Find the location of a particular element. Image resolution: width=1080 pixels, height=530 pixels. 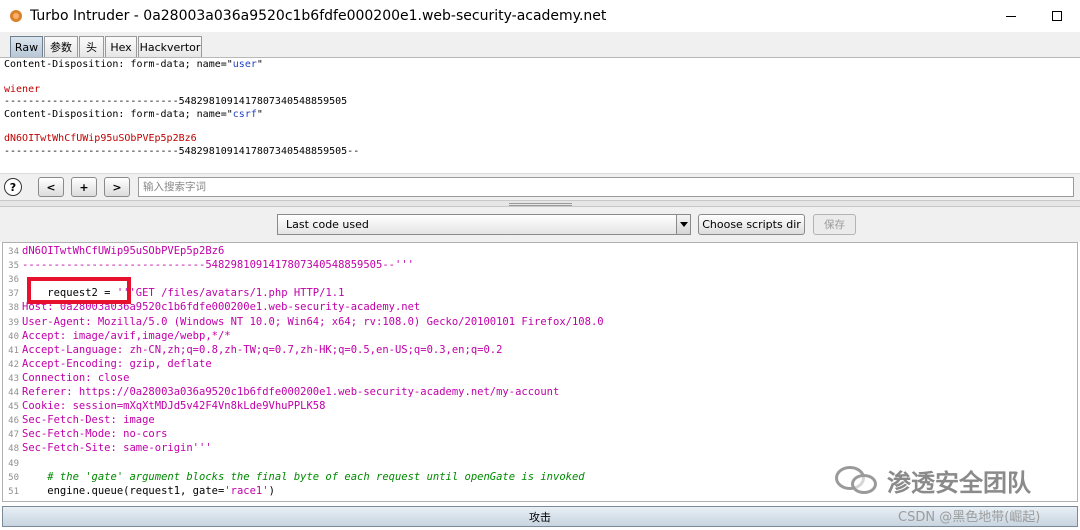

request-line: dN6OITwtWhCfUWip95uSObPVEp5p2Bz6 is located at coordinates (100, 139).